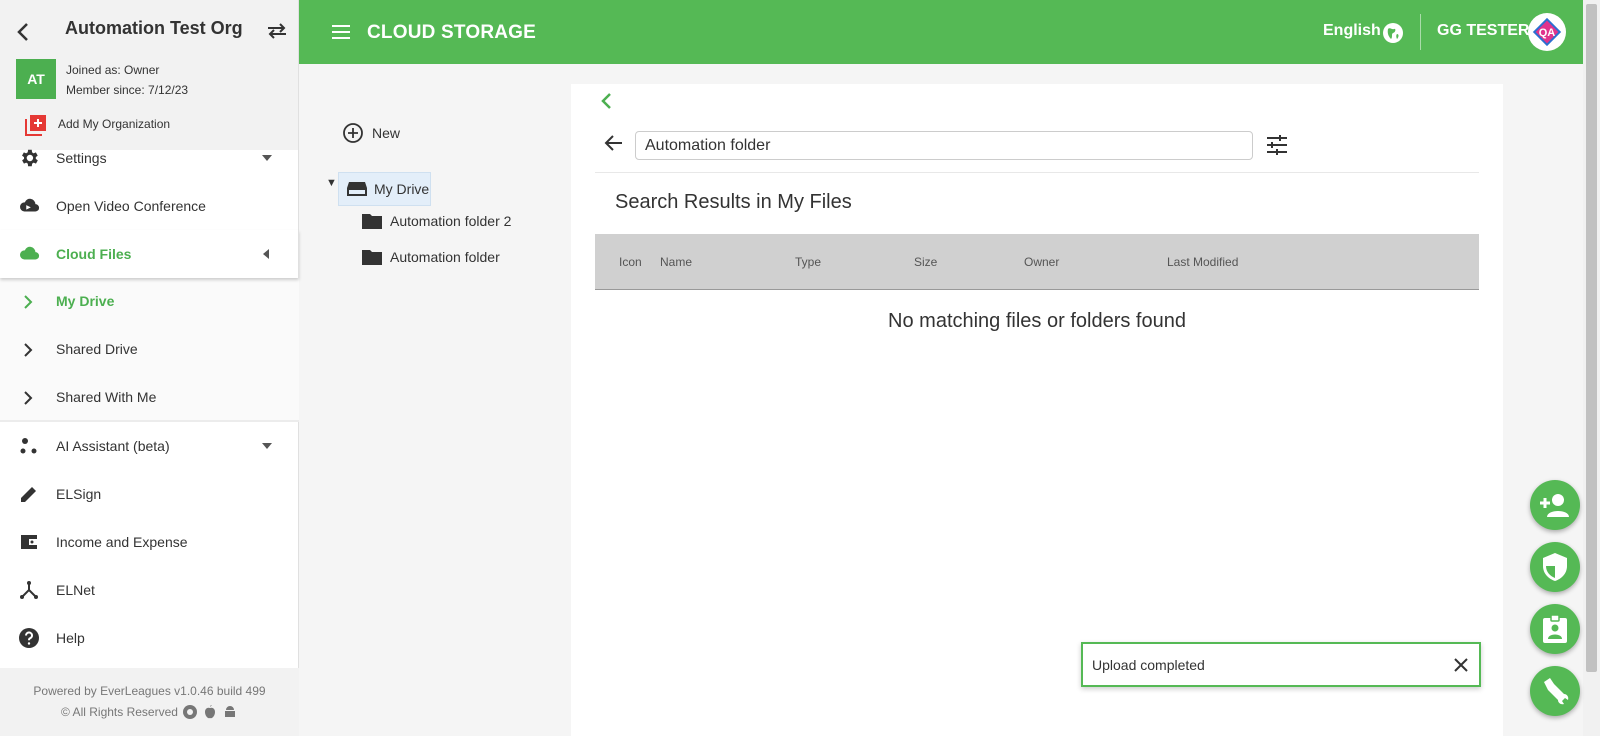 This screenshot has width=1600, height=736. Describe the element at coordinates (606, 101) in the screenshot. I see `chevron-left-icon` at that location.